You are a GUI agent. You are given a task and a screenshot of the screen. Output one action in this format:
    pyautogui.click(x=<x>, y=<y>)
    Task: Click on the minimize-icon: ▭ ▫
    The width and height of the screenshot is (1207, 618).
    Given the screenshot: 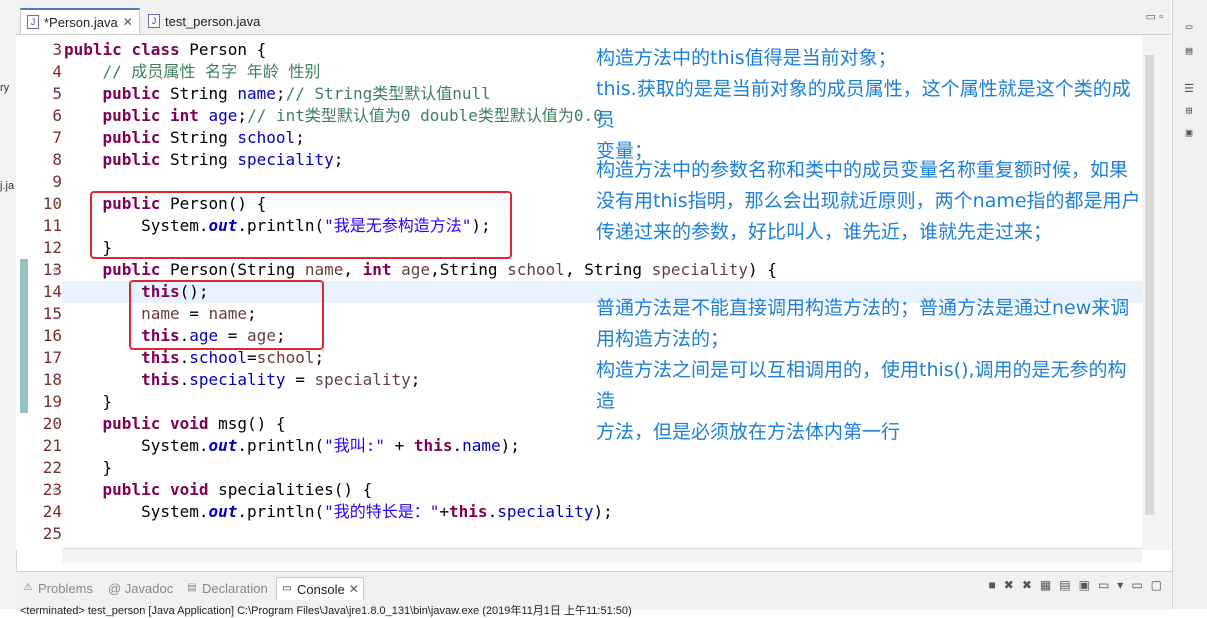 What is the action you would take?
    pyautogui.click(x=1154, y=16)
    